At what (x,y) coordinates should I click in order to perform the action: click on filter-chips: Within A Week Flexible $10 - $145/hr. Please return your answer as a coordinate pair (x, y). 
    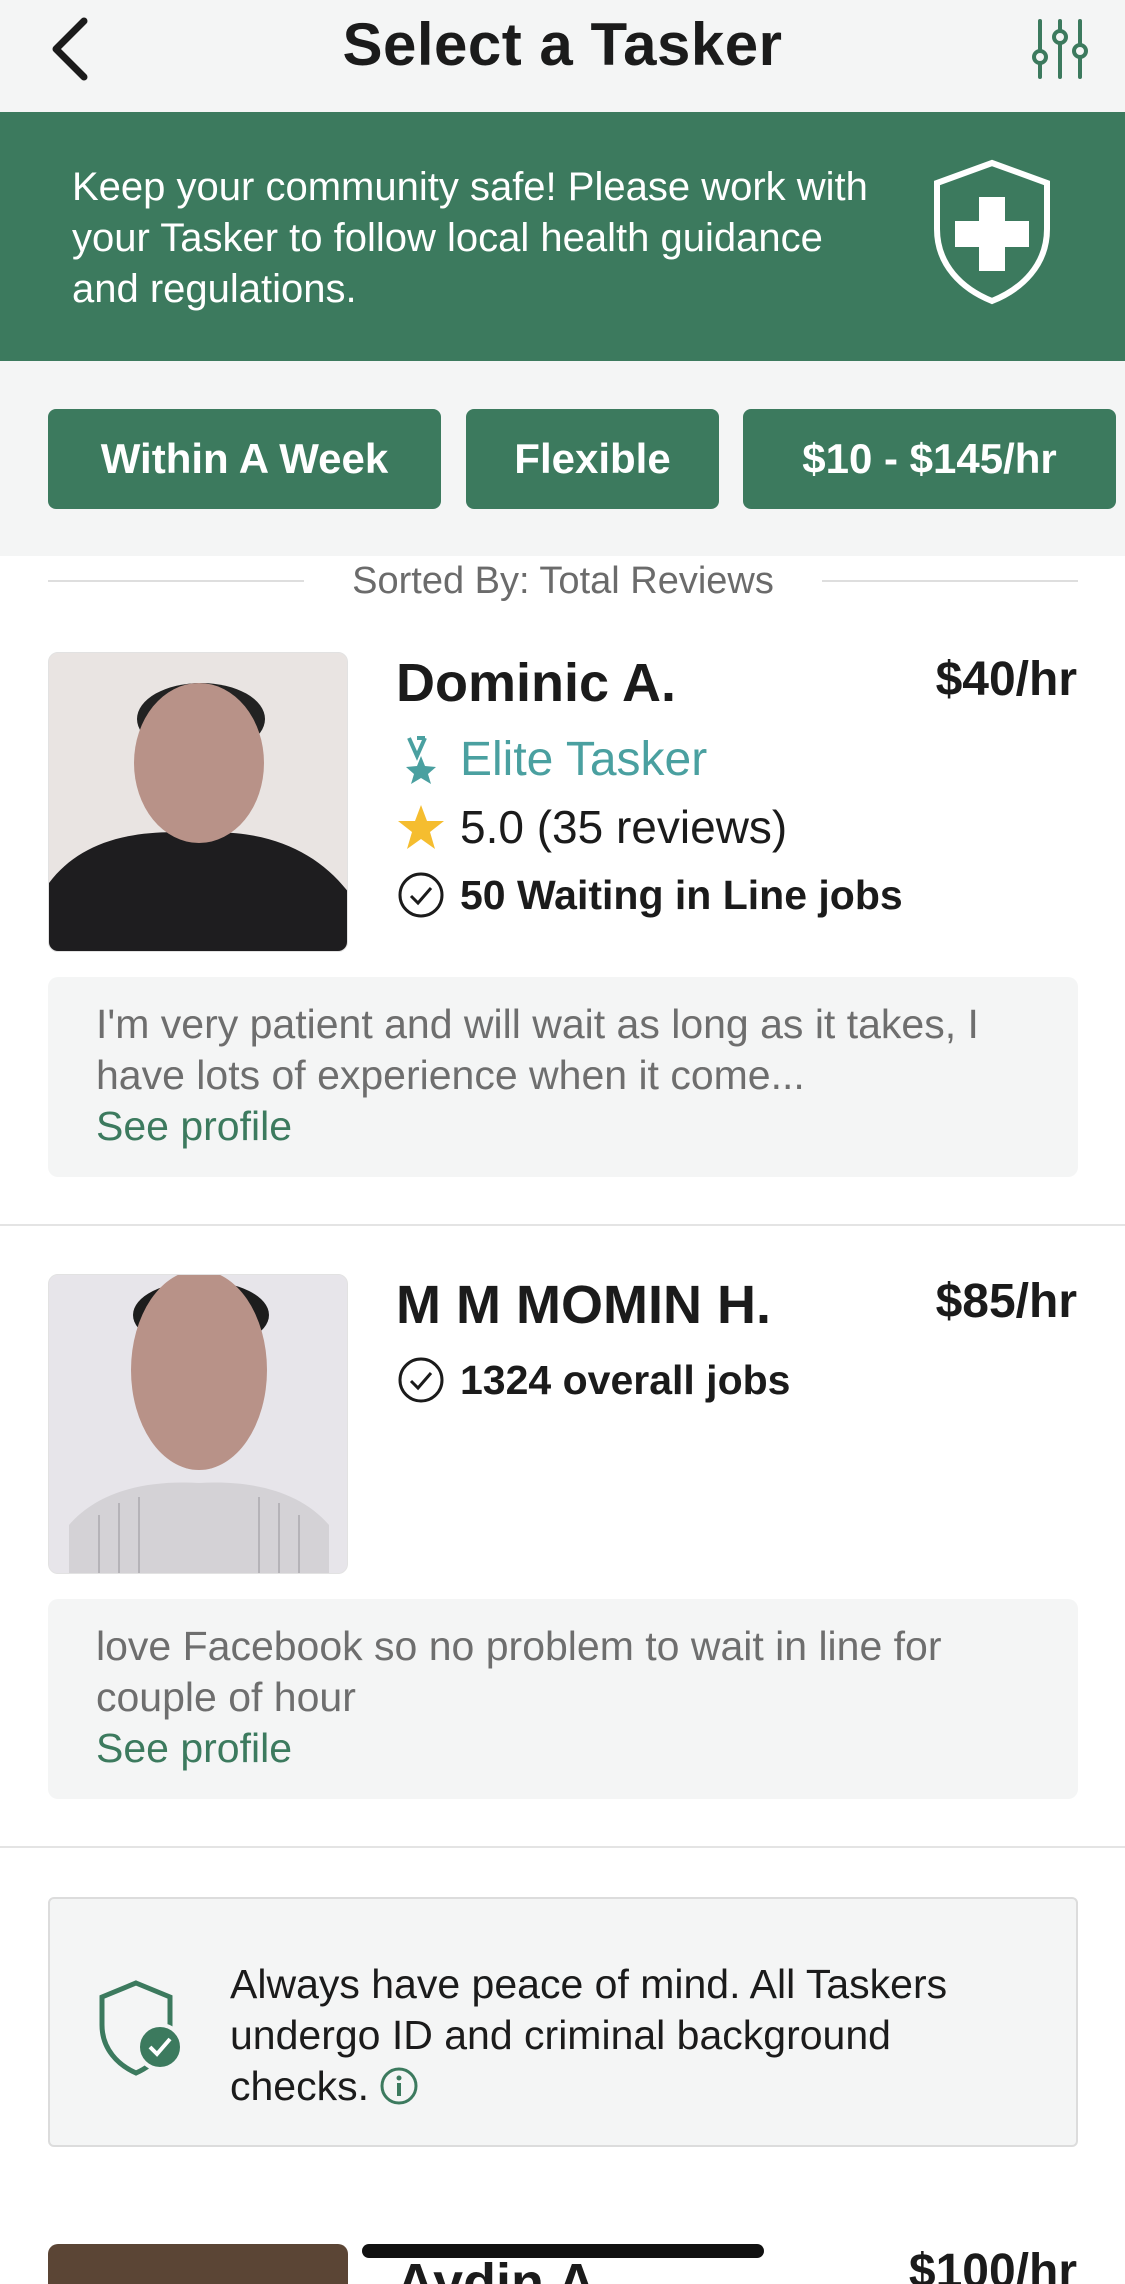
    Looking at the image, I should click on (562, 458).